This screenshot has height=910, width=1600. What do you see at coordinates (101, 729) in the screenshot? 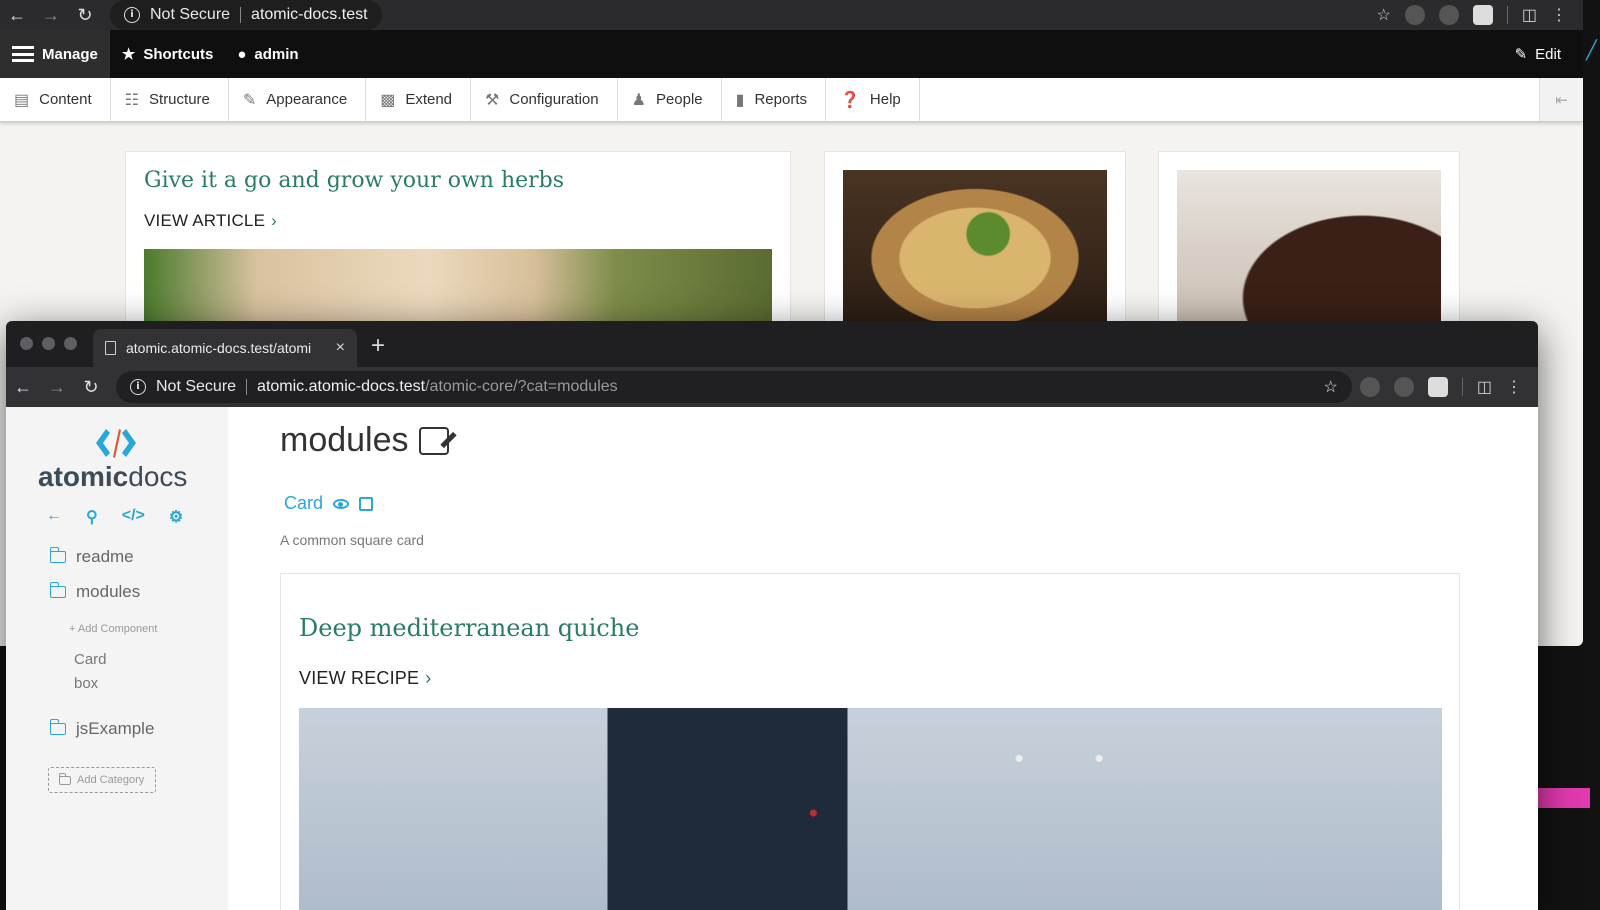
I see `sidebar-item-jsexample: jsExample` at bounding box center [101, 729].